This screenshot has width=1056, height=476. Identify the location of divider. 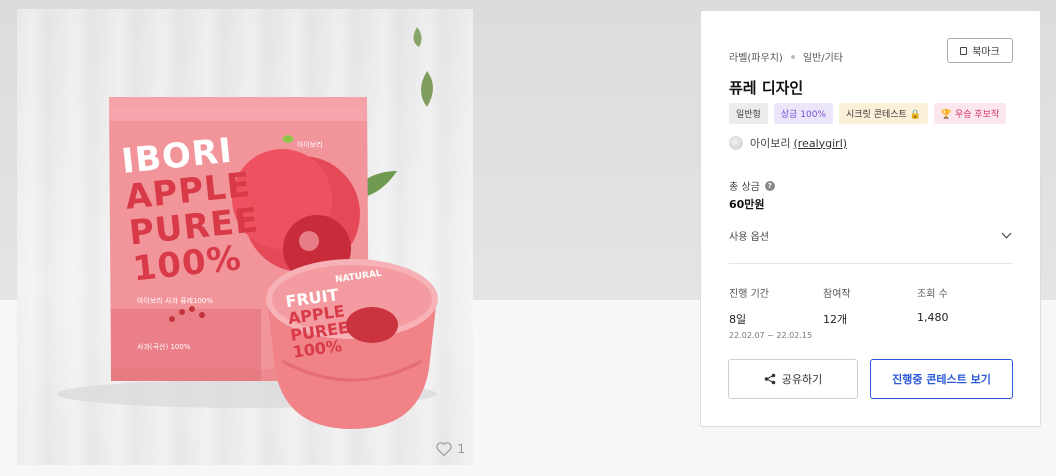
(871, 263).